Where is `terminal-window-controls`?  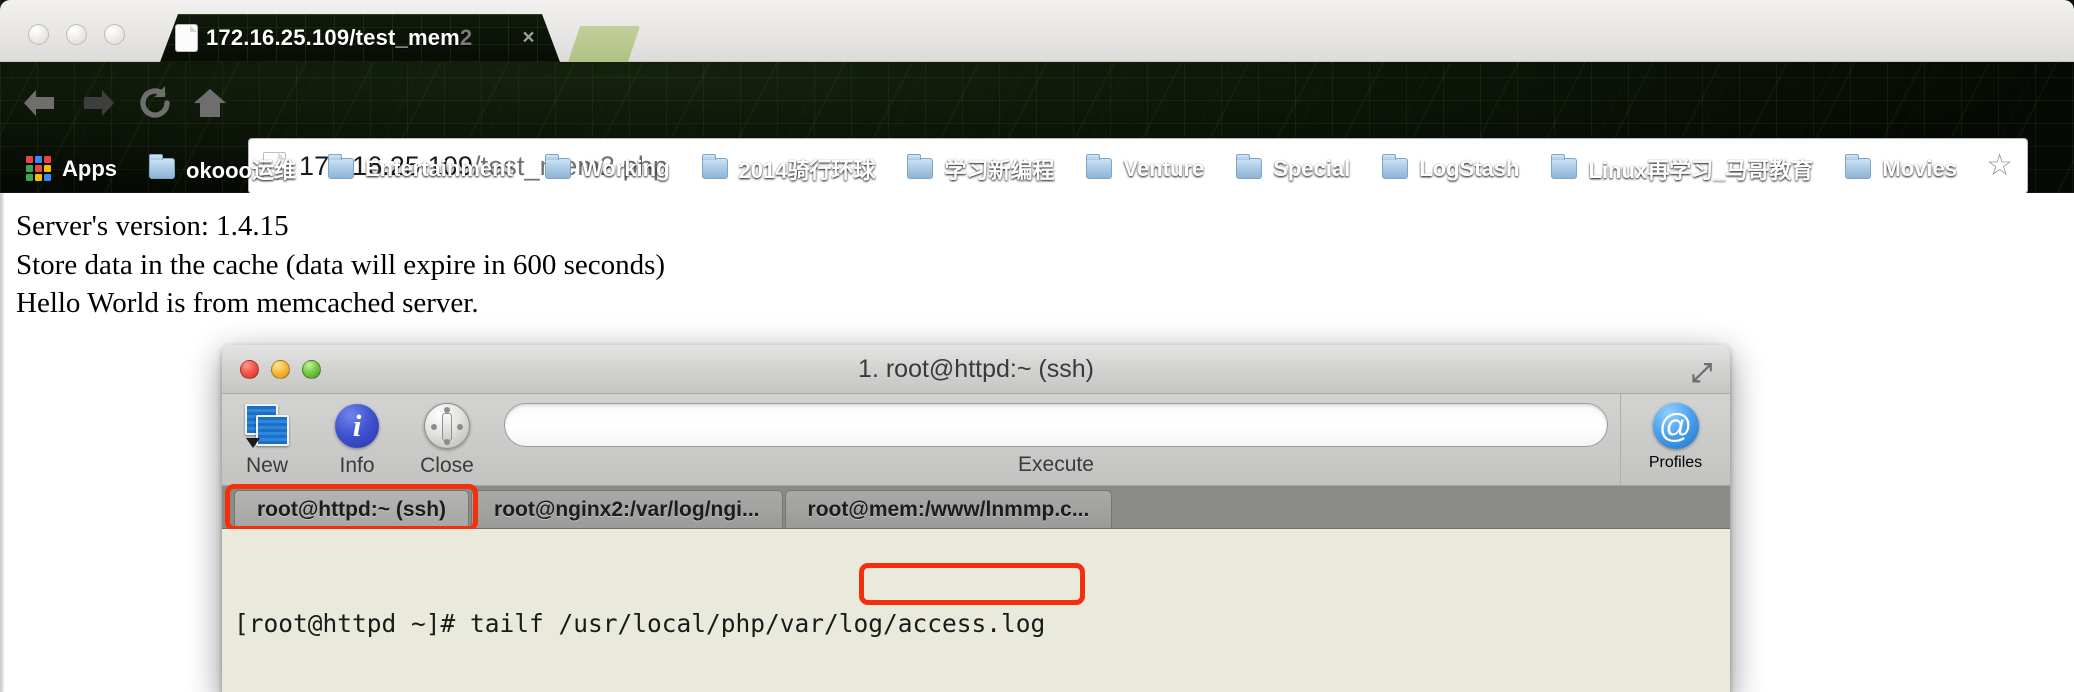
terminal-window-controls is located at coordinates (280, 369).